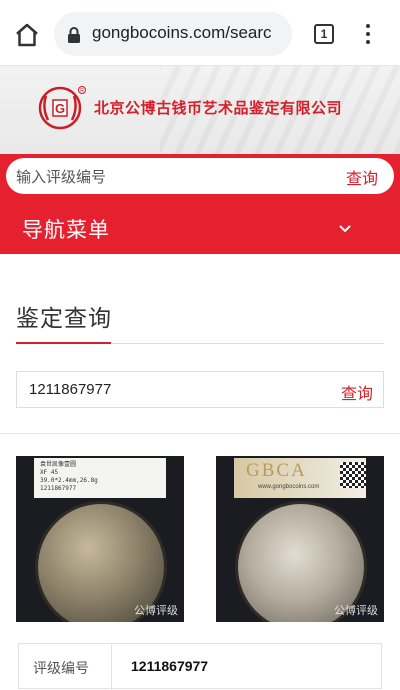 This screenshot has width=400, height=690. Describe the element at coordinates (82, 91) in the screenshot. I see `svg-text: R` at that location.